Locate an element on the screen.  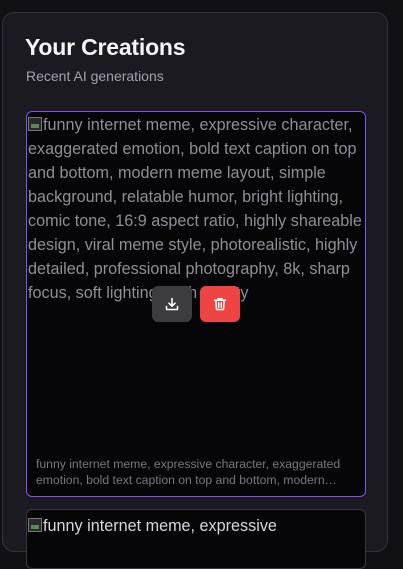
creation-card: funny internet meme, expressive is located at coordinates (196, 539).